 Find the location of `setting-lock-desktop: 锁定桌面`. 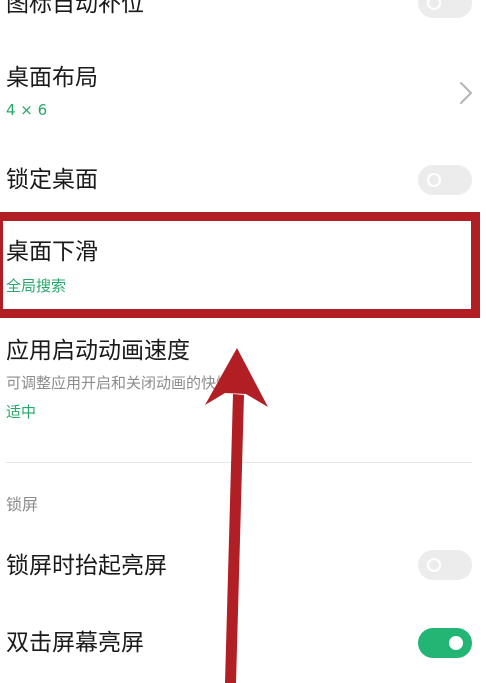

setting-lock-desktop: 锁定桌面 is located at coordinates (243, 180).